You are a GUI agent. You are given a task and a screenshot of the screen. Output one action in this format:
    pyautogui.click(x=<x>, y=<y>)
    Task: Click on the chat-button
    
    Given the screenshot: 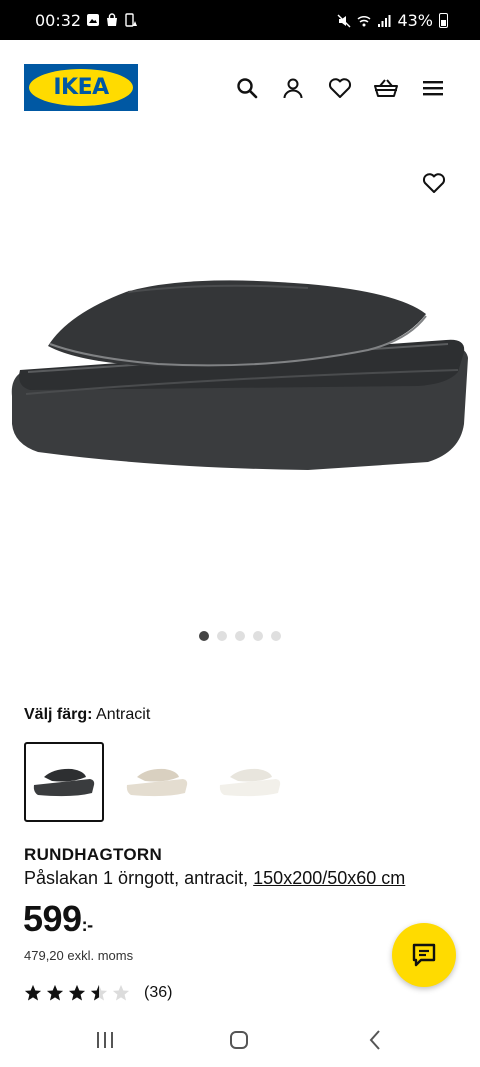 What is the action you would take?
    pyautogui.click(x=424, y=955)
    